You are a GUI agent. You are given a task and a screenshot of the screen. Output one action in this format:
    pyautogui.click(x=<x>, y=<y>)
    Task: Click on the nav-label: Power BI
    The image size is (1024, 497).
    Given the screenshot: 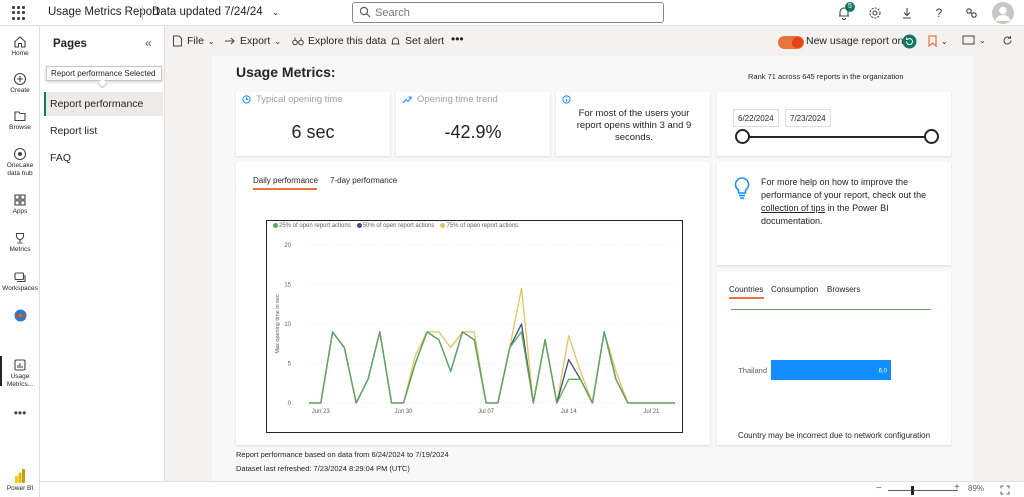 What is the action you would take?
    pyautogui.click(x=20, y=488)
    